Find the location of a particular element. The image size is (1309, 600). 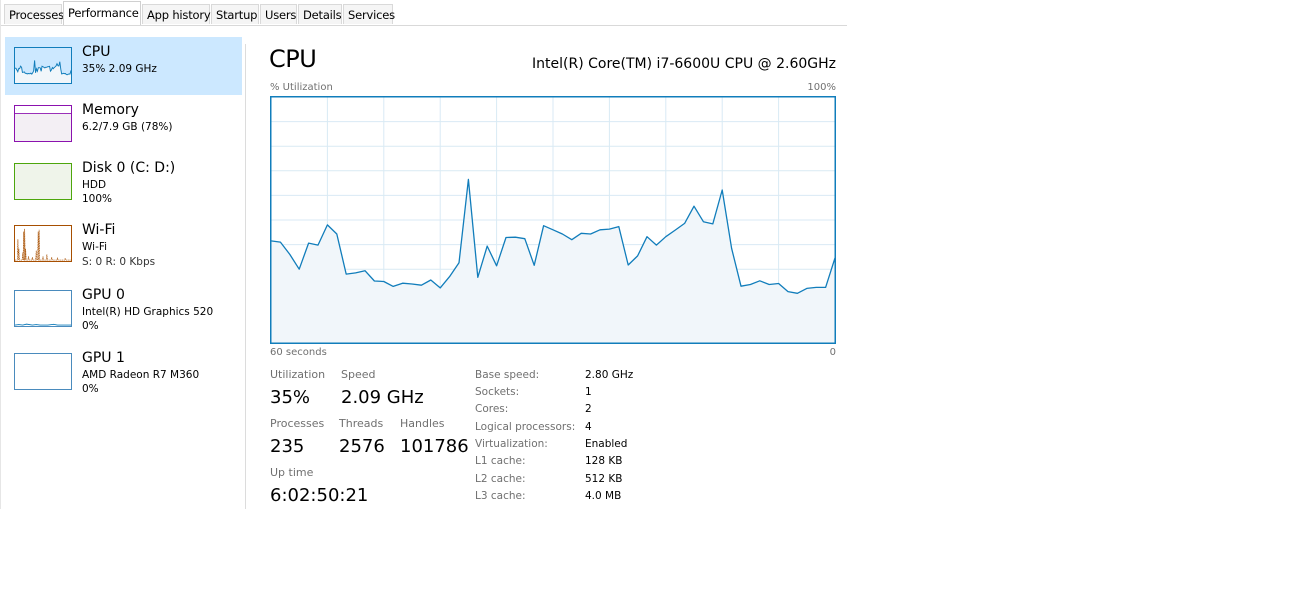

spec-label: Base speed: is located at coordinates (507, 375).